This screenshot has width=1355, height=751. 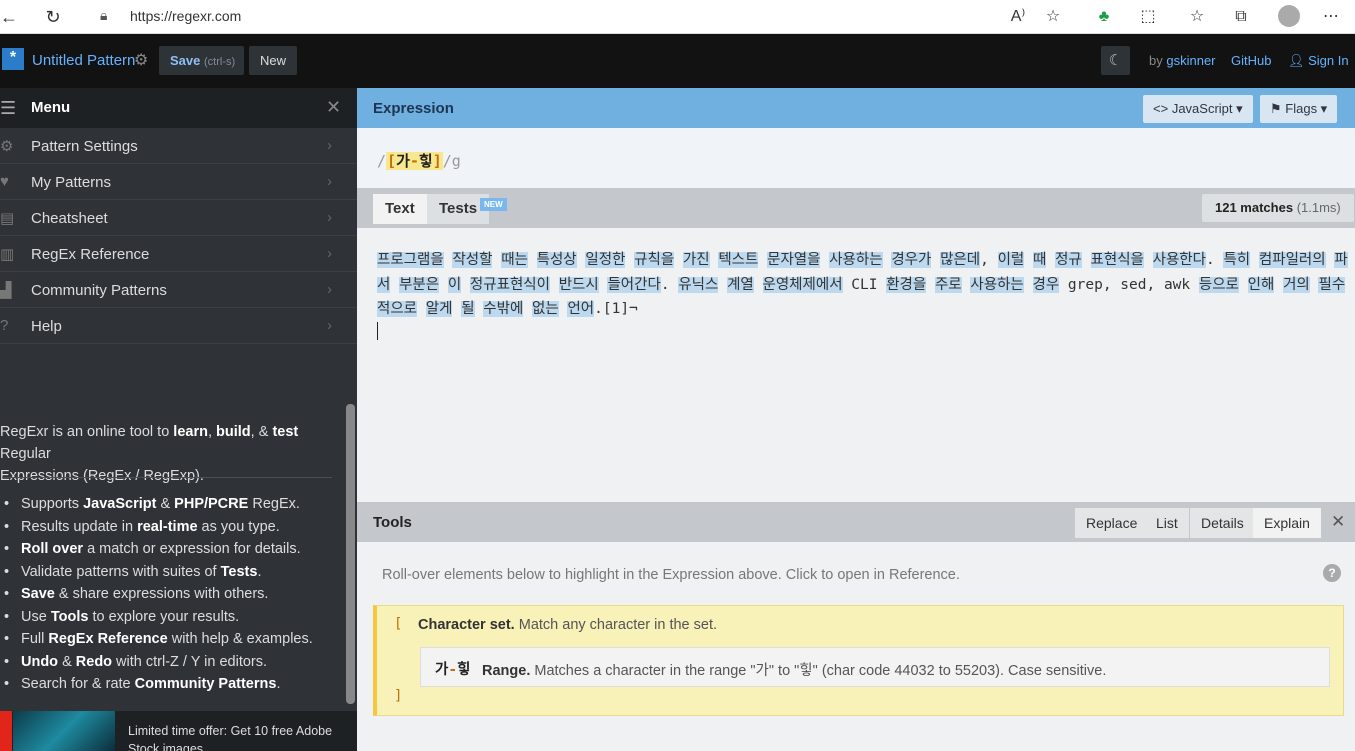 I want to click on tab-explain: Explain, so click(x=1287, y=523).